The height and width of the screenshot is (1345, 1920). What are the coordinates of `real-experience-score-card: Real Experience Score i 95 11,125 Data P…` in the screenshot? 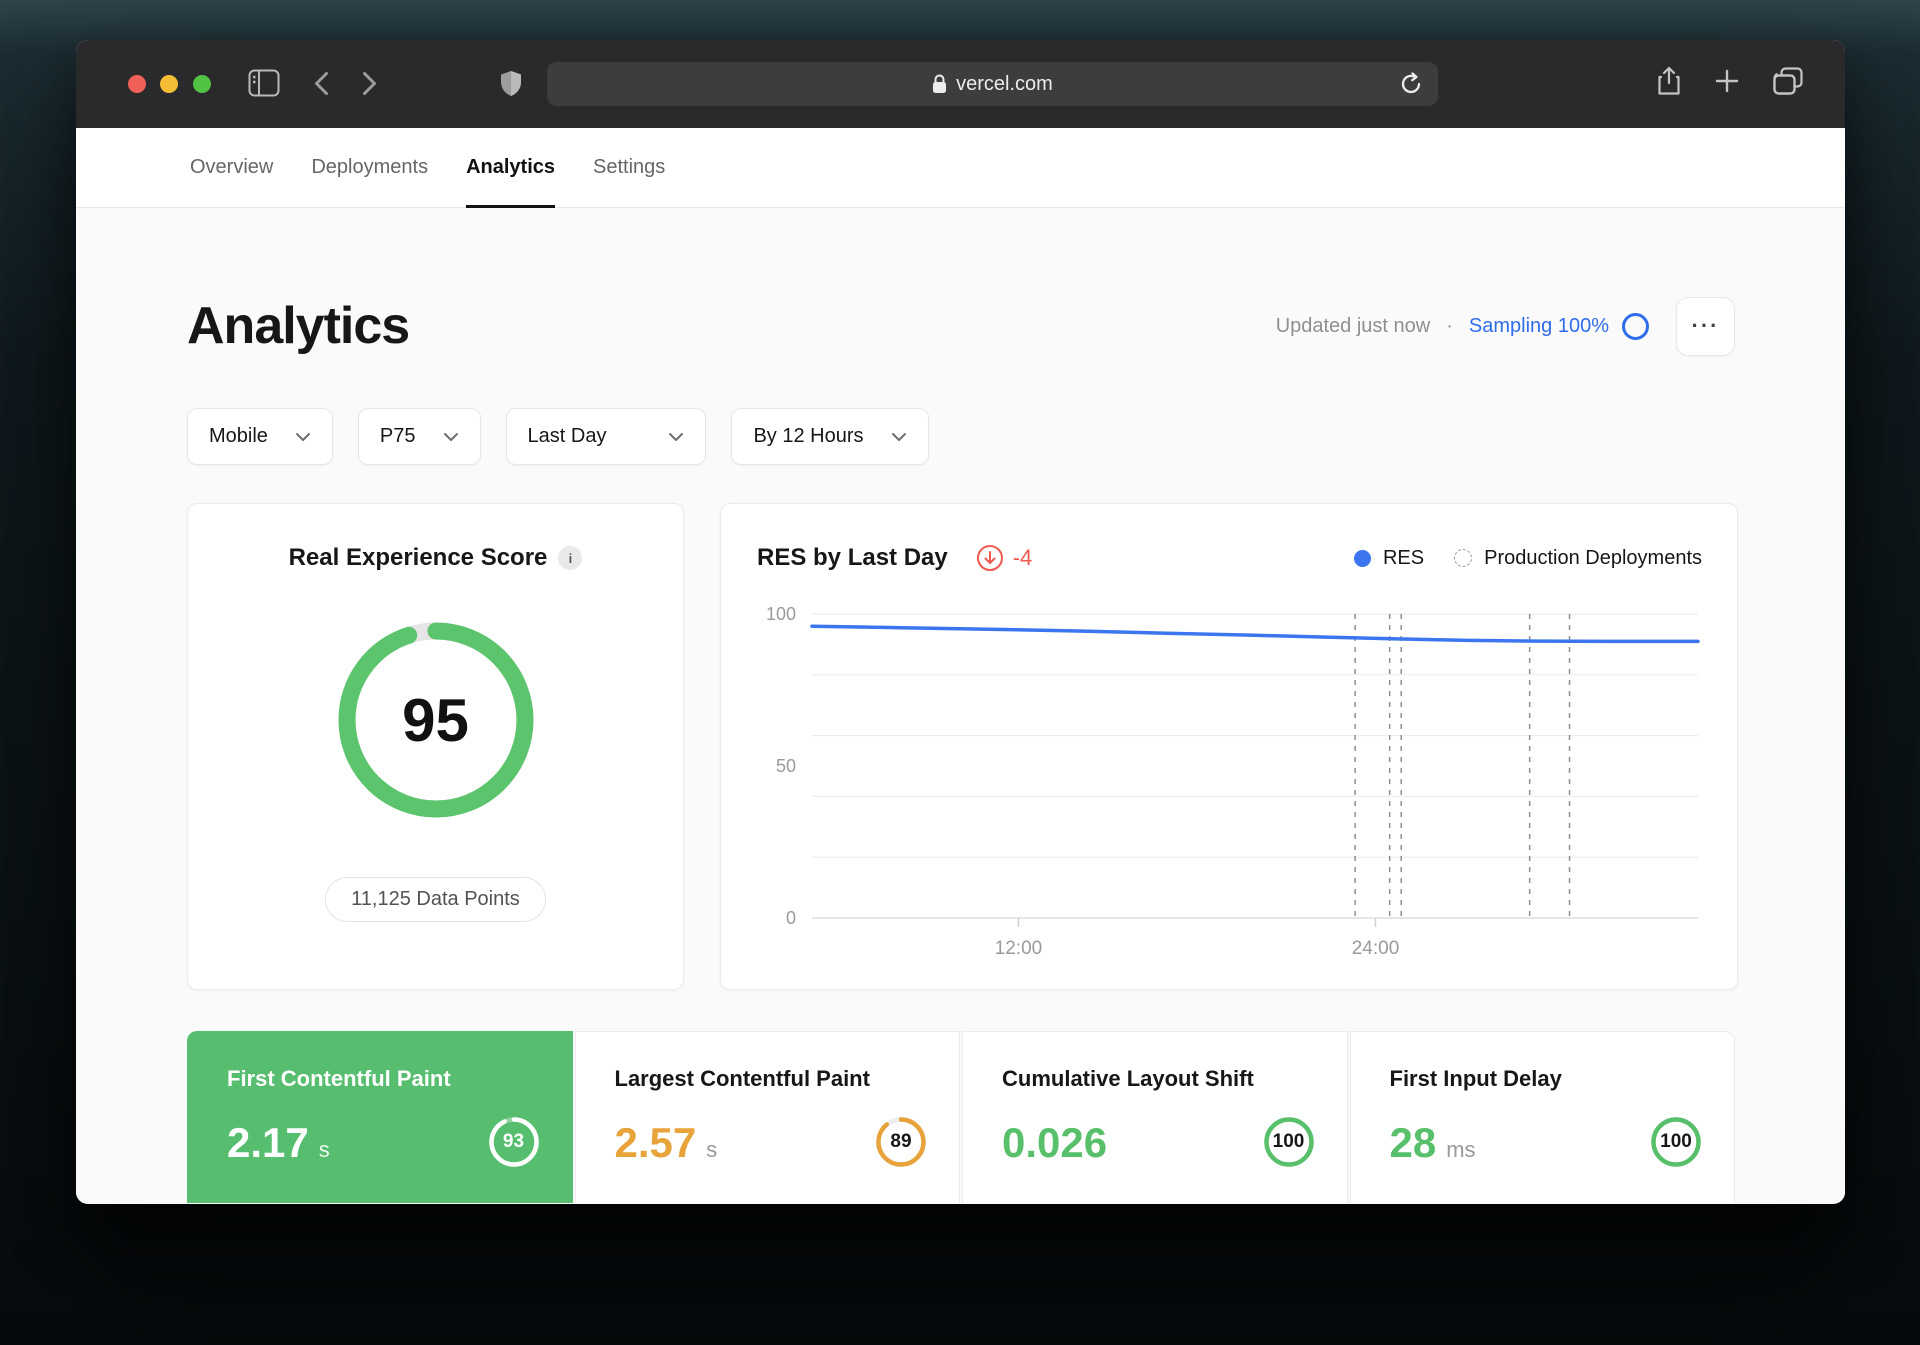 It's located at (435, 746).